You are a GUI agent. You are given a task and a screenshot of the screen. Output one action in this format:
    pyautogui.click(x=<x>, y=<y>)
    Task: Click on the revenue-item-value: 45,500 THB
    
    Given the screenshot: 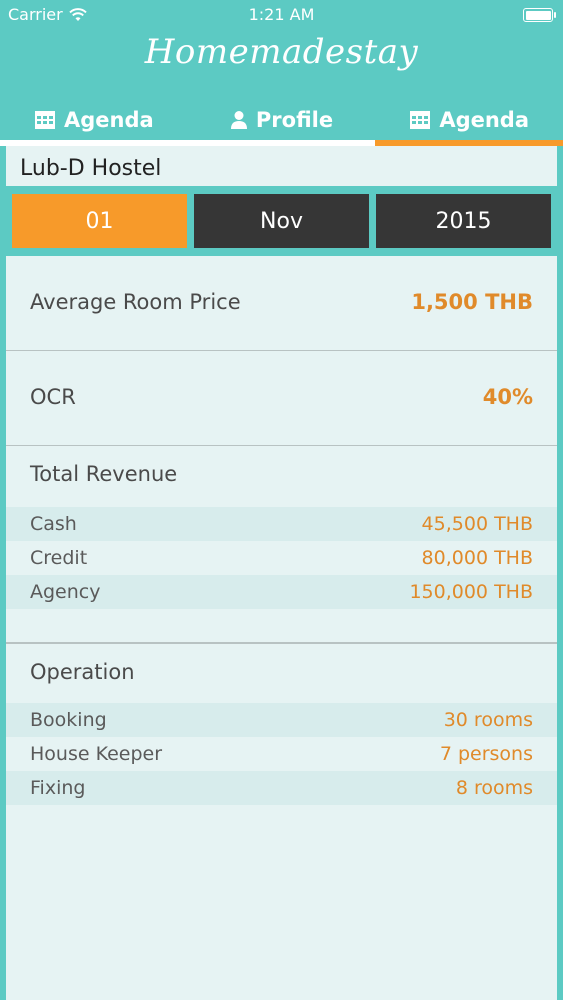 What is the action you would take?
    pyautogui.click(x=477, y=524)
    